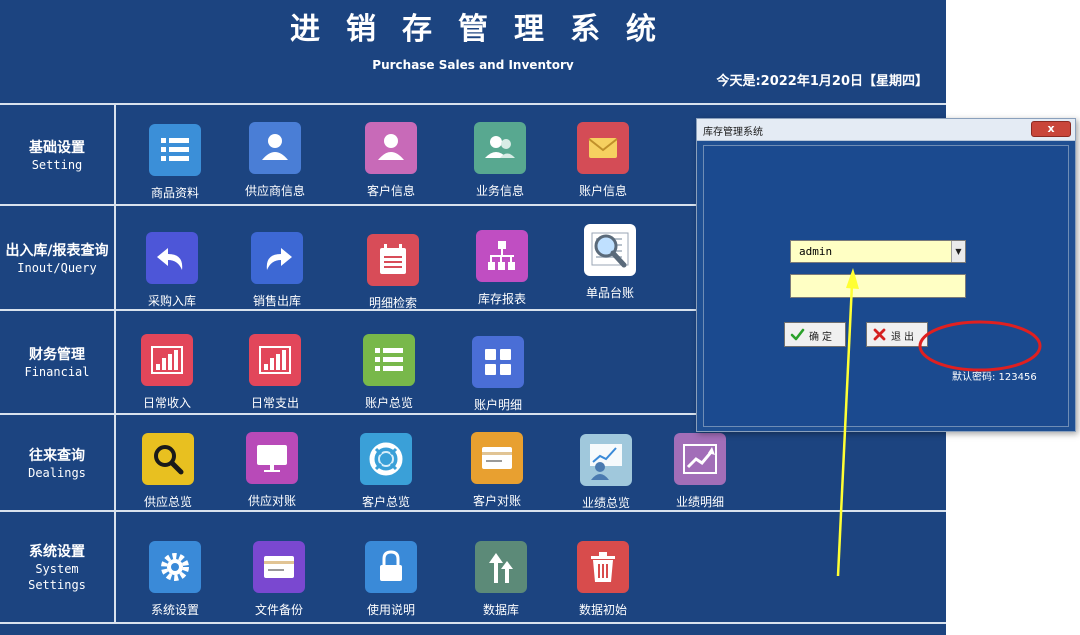  Describe the element at coordinates (500, 148) in the screenshot. I see `group-icon` at that location.